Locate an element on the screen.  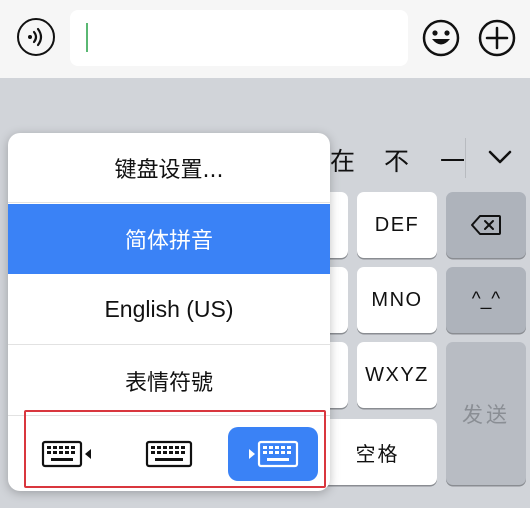
candidate-word: 一 is located at coordinates (452, 160).